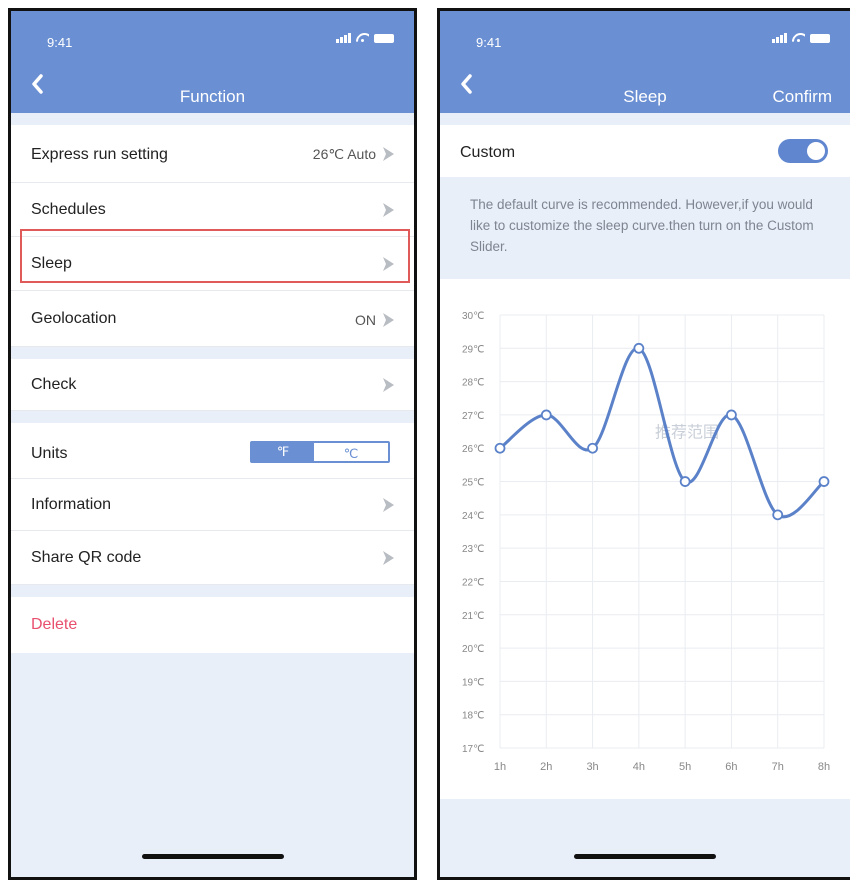 This screenshot has width=850, height=885. What do you see at coordinates (802, 97) in the screenshot?
I see `confirm-button: Confirm` at bounding box center [802, 97].